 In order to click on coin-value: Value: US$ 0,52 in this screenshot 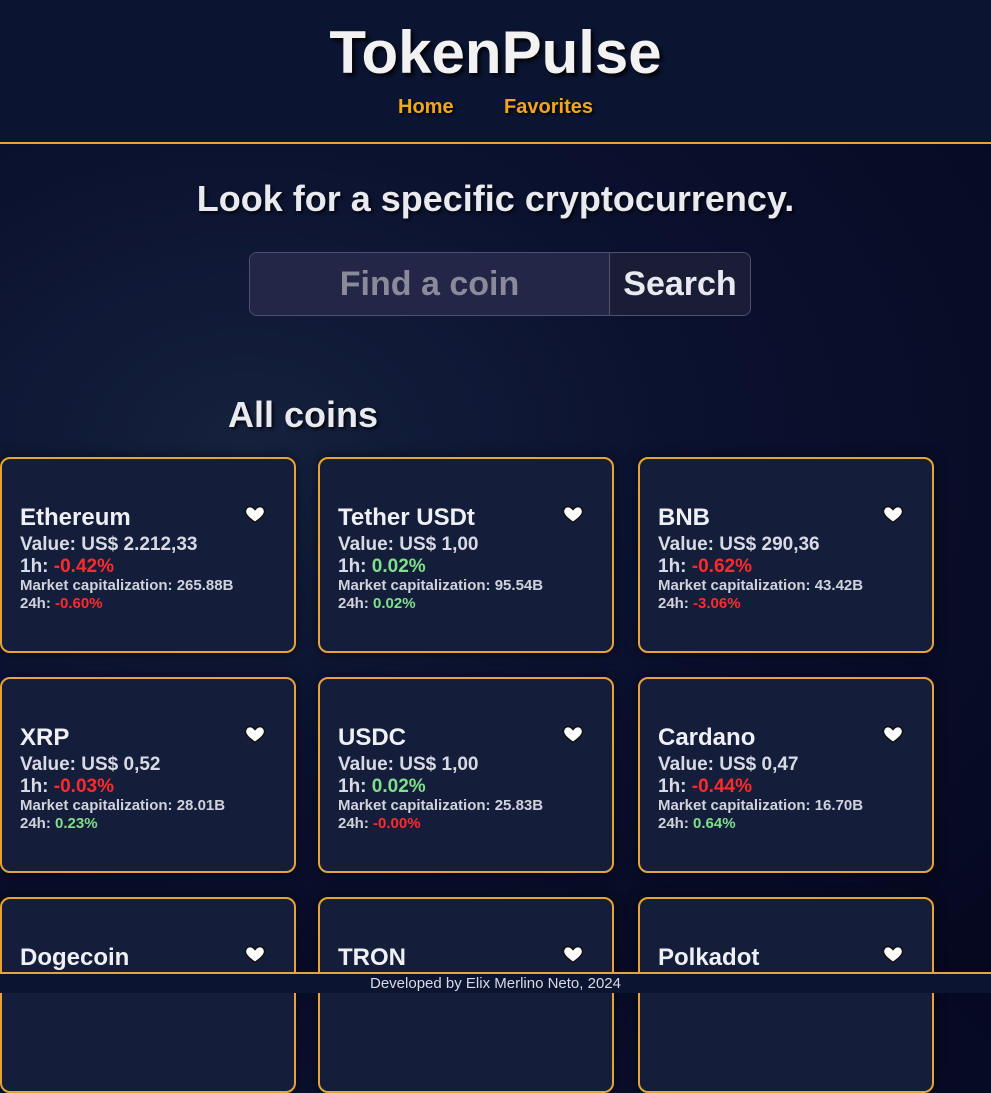, I will do `click(90, 765)`.